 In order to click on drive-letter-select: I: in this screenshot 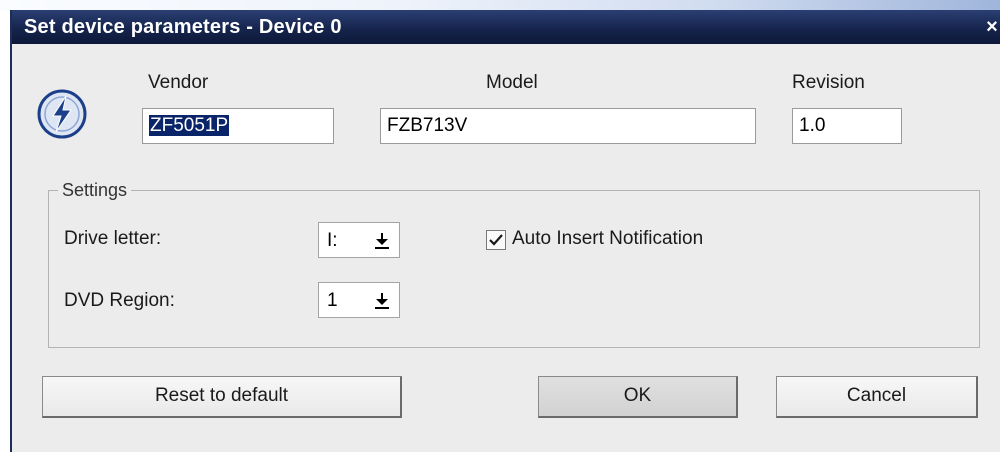, I will do `click(359, 240)`.